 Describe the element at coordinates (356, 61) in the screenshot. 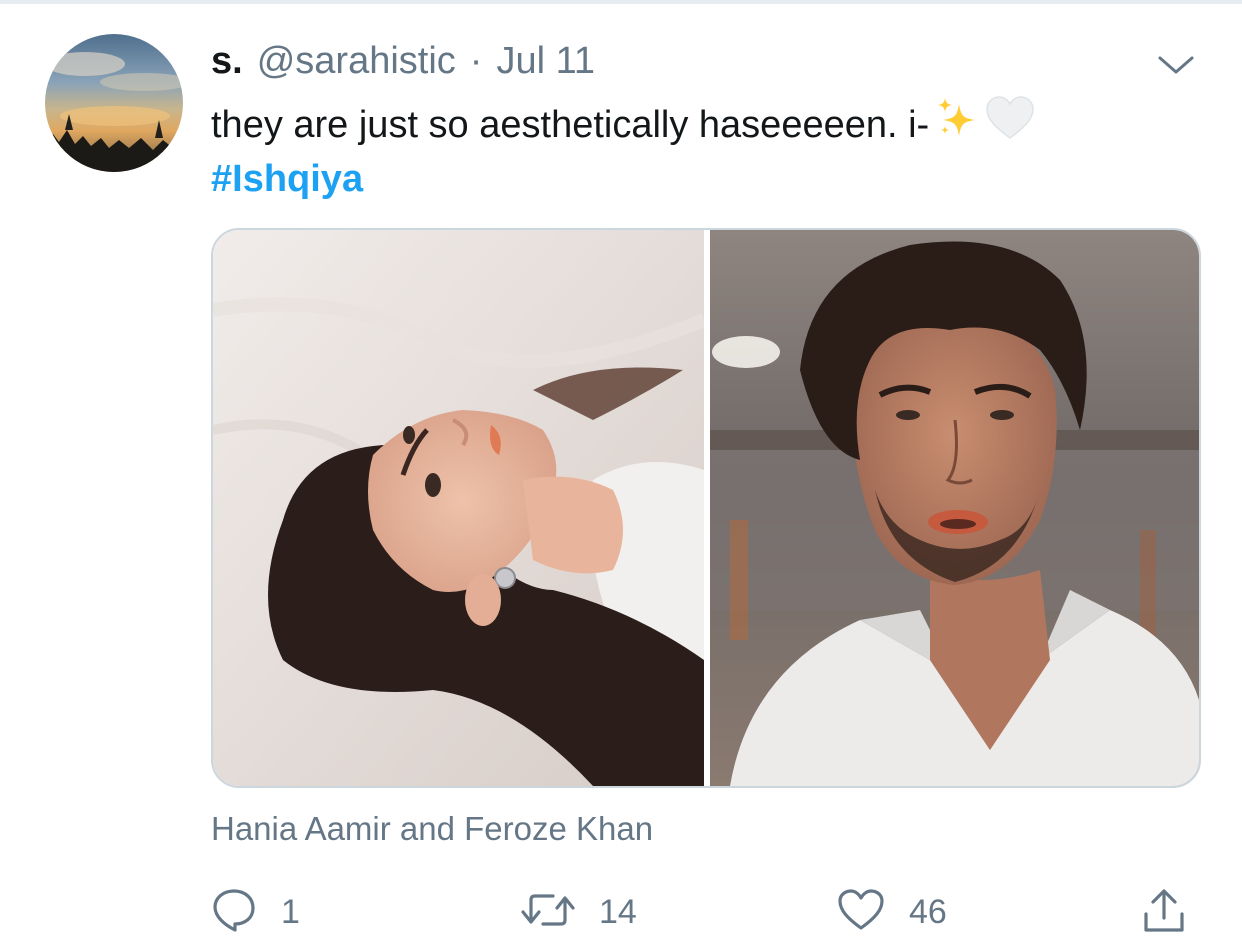

I see `user-handle: @sarahistic` at that location.